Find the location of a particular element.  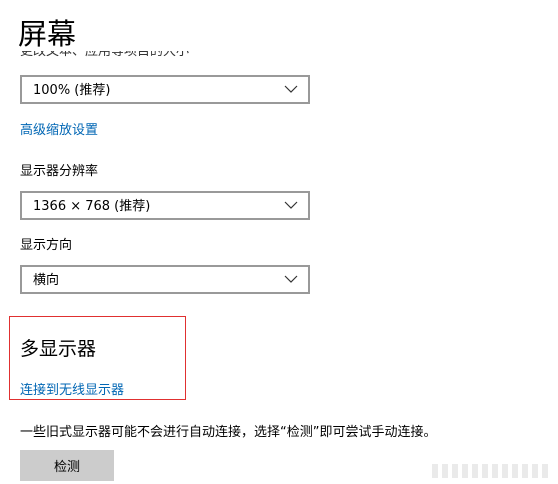

legacy-display-note: 一些旧式显示器可能不会进行自动连接，选择“检测”即可尝试手动连接。 is located at coordinates (228, 432).